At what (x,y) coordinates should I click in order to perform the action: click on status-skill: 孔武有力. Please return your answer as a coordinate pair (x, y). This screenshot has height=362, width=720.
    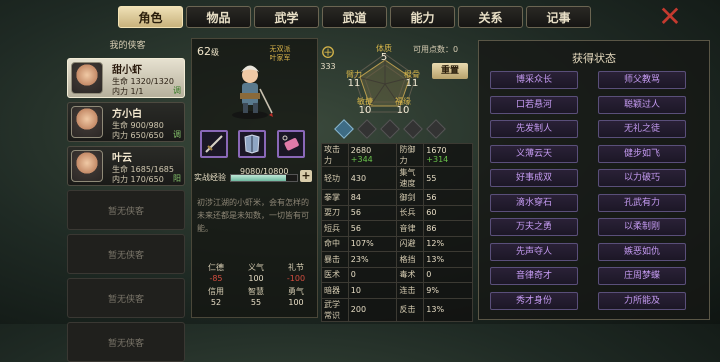
    Looking at the image, I should click on (642, 202).